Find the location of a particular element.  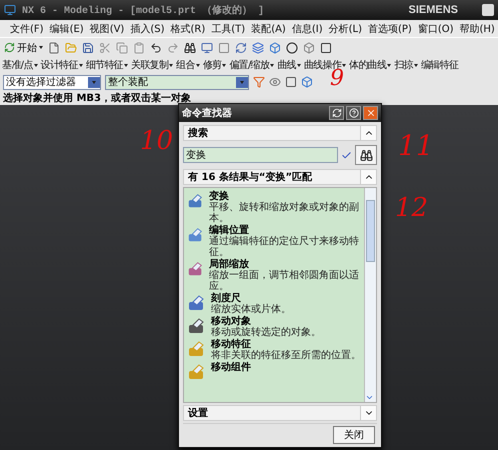

menu-item: 装配(A) is located at coordinates (268, 29).